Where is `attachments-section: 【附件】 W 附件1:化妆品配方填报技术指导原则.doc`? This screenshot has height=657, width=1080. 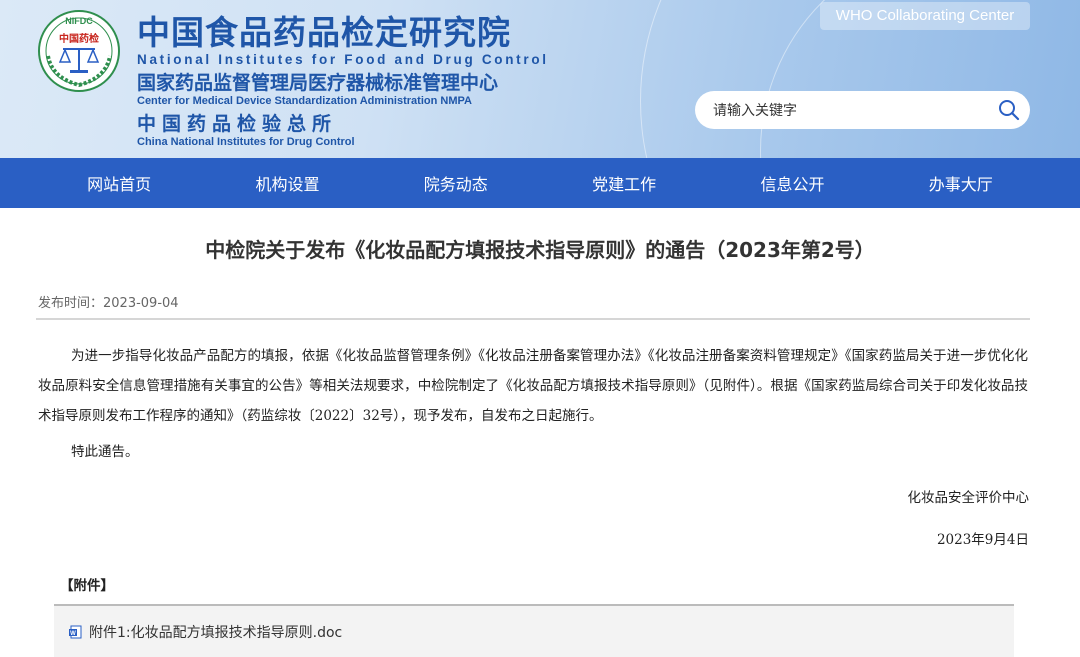
attachments-section: 【附件】 W 附件1:化妆品配方填报技术指导原则.doc is located at coordinates (534, 613).